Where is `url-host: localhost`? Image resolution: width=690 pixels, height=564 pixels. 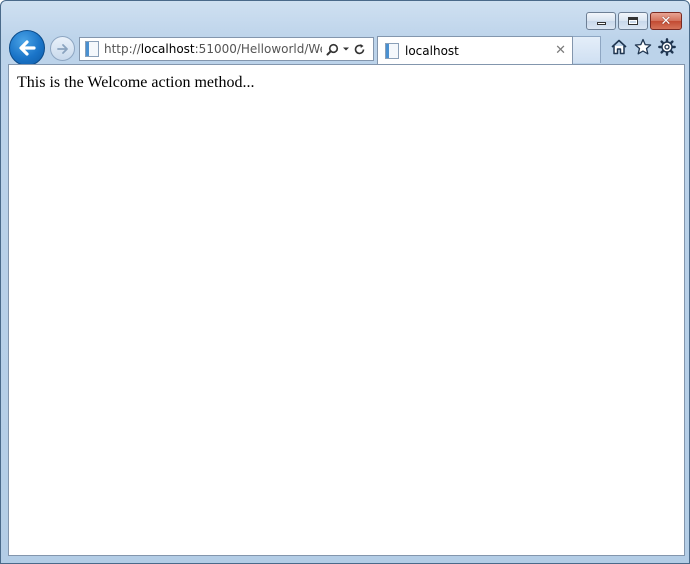
url-host: localhost is located at coordinates (167, 49).